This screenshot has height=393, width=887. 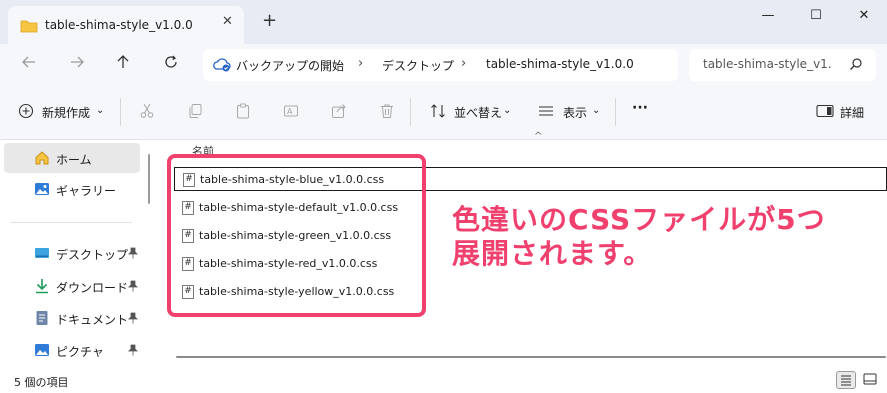 What do you see at coordinates (26, 112) in the screenshot?
I see `plus-circle-icon` at bounding box center [26, 112].